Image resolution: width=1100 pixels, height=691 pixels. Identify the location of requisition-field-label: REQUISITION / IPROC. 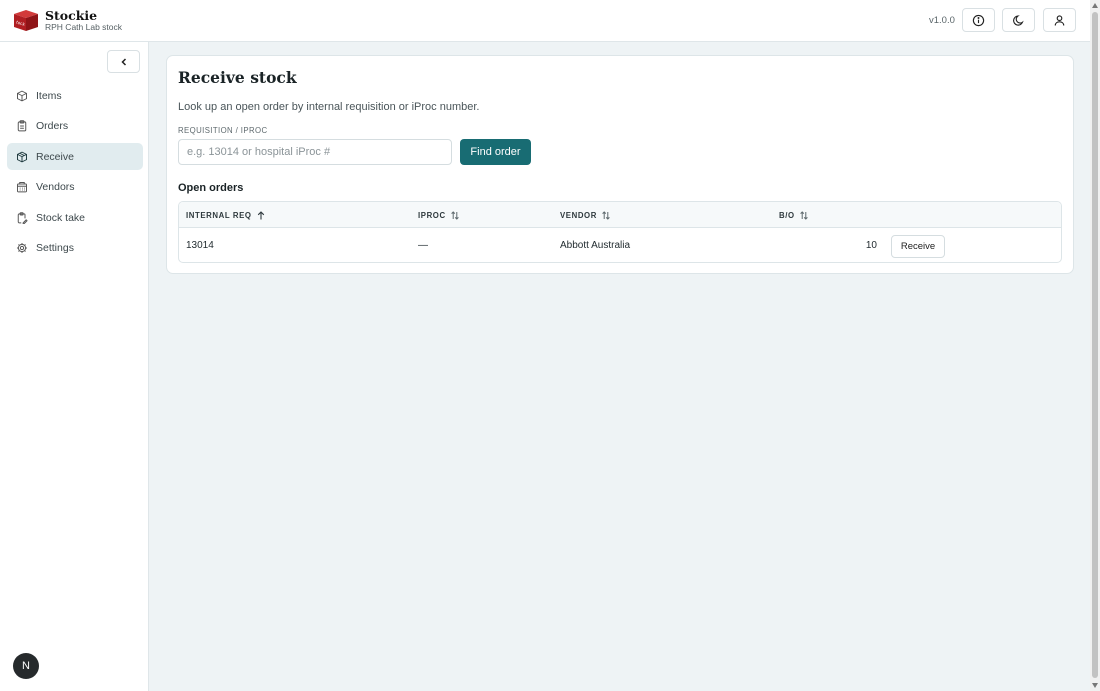
(223, 130).